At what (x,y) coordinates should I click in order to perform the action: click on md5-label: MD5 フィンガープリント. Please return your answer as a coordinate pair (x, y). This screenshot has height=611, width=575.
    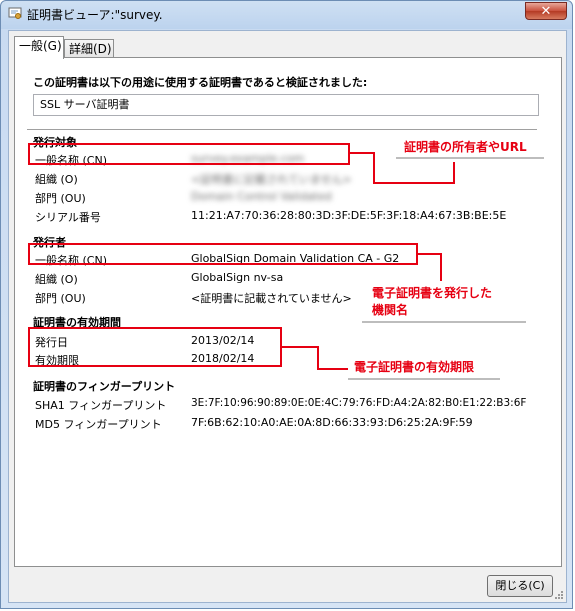
    Looking at the image, I should click on (98, 424).